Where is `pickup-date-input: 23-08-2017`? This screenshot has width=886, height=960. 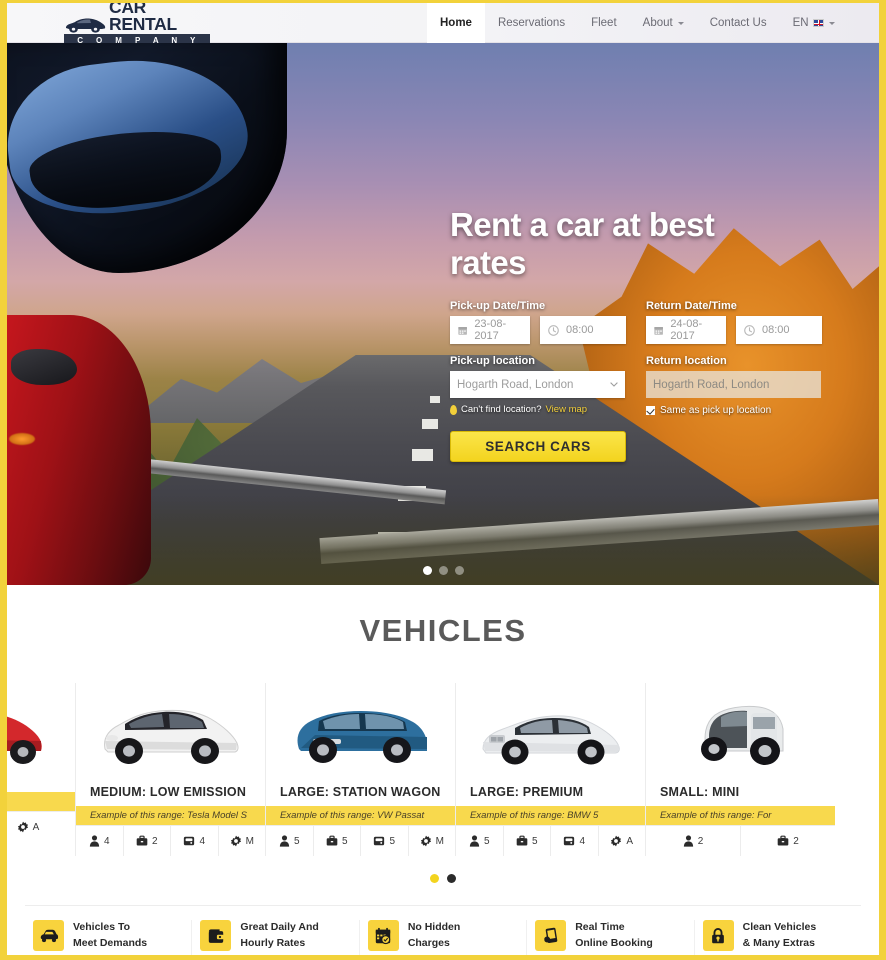
pickup-date-input: 23-08-2017 is located at coordinates (490, 330).